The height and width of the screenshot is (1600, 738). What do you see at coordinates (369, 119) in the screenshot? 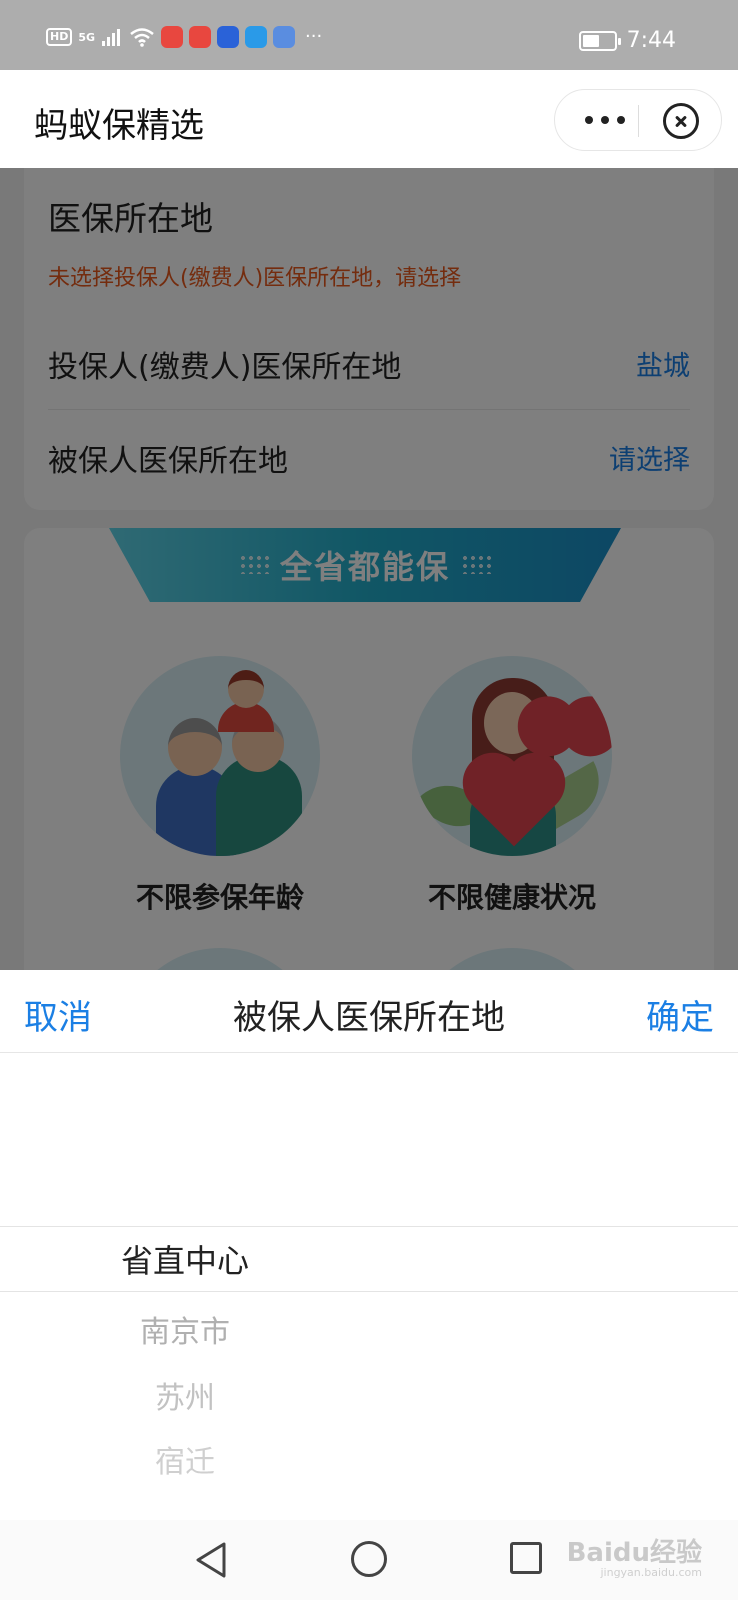
I see `title-bar: 蚂蚁保精选` at bounding box center [369, 119].